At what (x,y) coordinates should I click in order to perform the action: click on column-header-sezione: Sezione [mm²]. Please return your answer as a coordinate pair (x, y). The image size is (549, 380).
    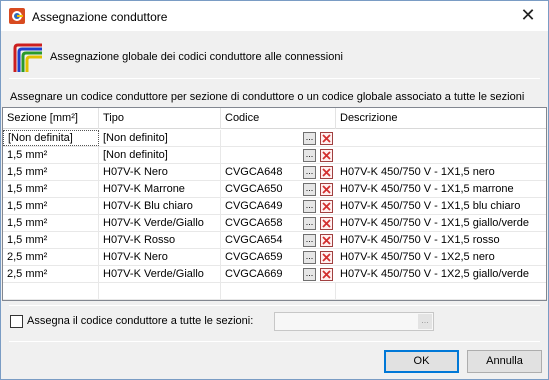
    Looking at the image, I should click on (51, 118).